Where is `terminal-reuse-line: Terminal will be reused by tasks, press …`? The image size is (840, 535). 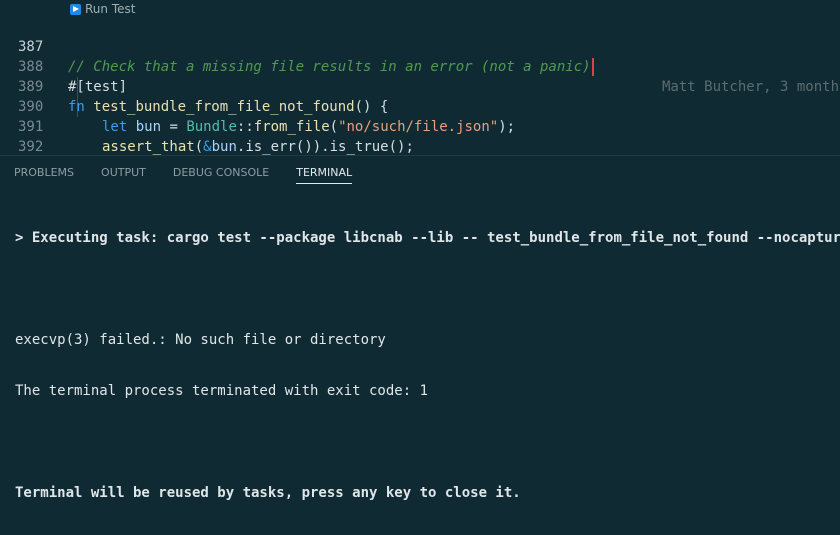
terminal-reuse-line: Terminal will be reused by tasks, press … is located at coordinates (268, 493).